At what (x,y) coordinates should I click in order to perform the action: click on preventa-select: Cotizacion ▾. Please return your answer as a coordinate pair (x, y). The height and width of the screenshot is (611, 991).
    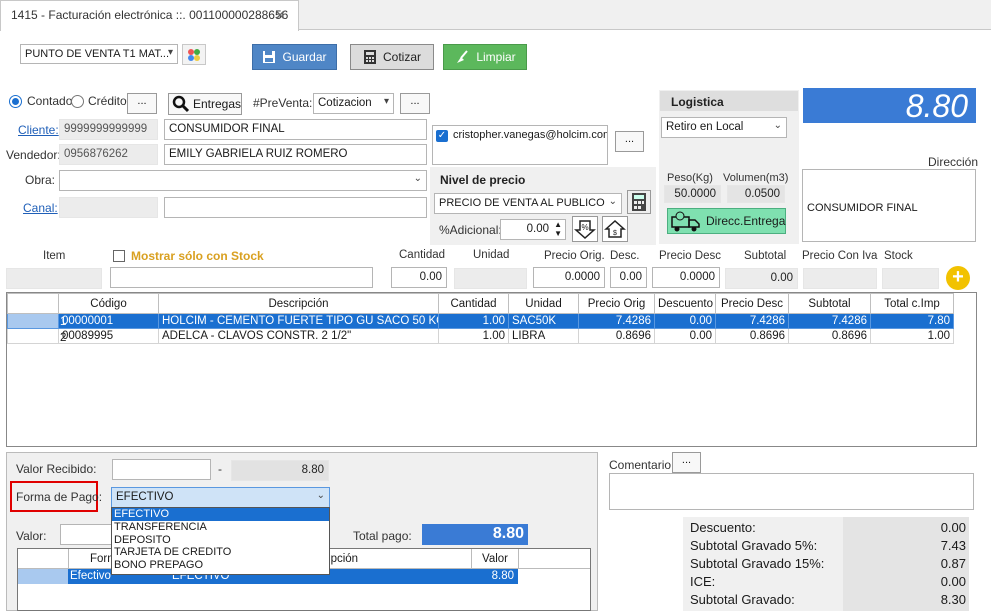
    Looking at the image, I should click on (353, 103).